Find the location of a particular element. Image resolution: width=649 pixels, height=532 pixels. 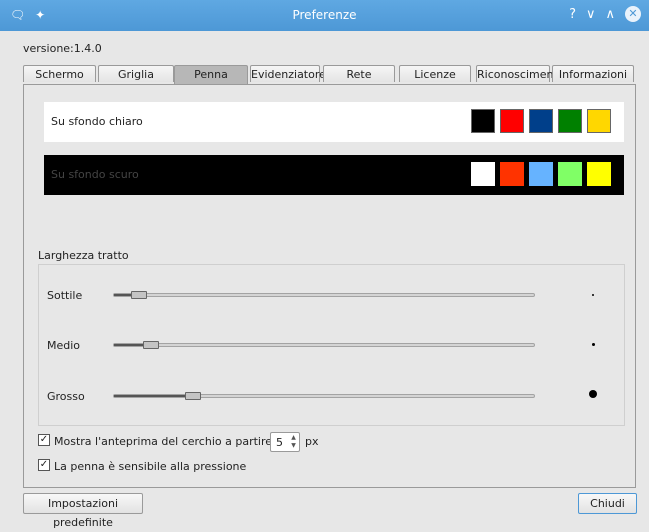

dark-background-row: Su sfondo scuro is located at coordinates (334, 175).